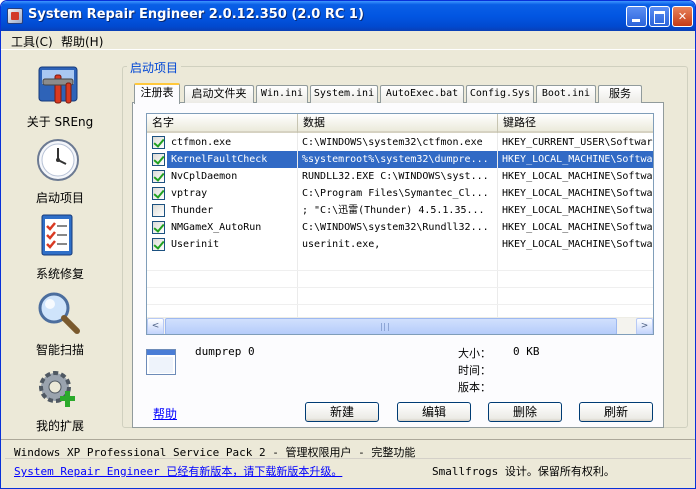 This screenshot has width=696, height=489. Describe the element at coordinates (216, 227) in the screenshot. I see `row-name: NMGameX_AutoRun` at that location.